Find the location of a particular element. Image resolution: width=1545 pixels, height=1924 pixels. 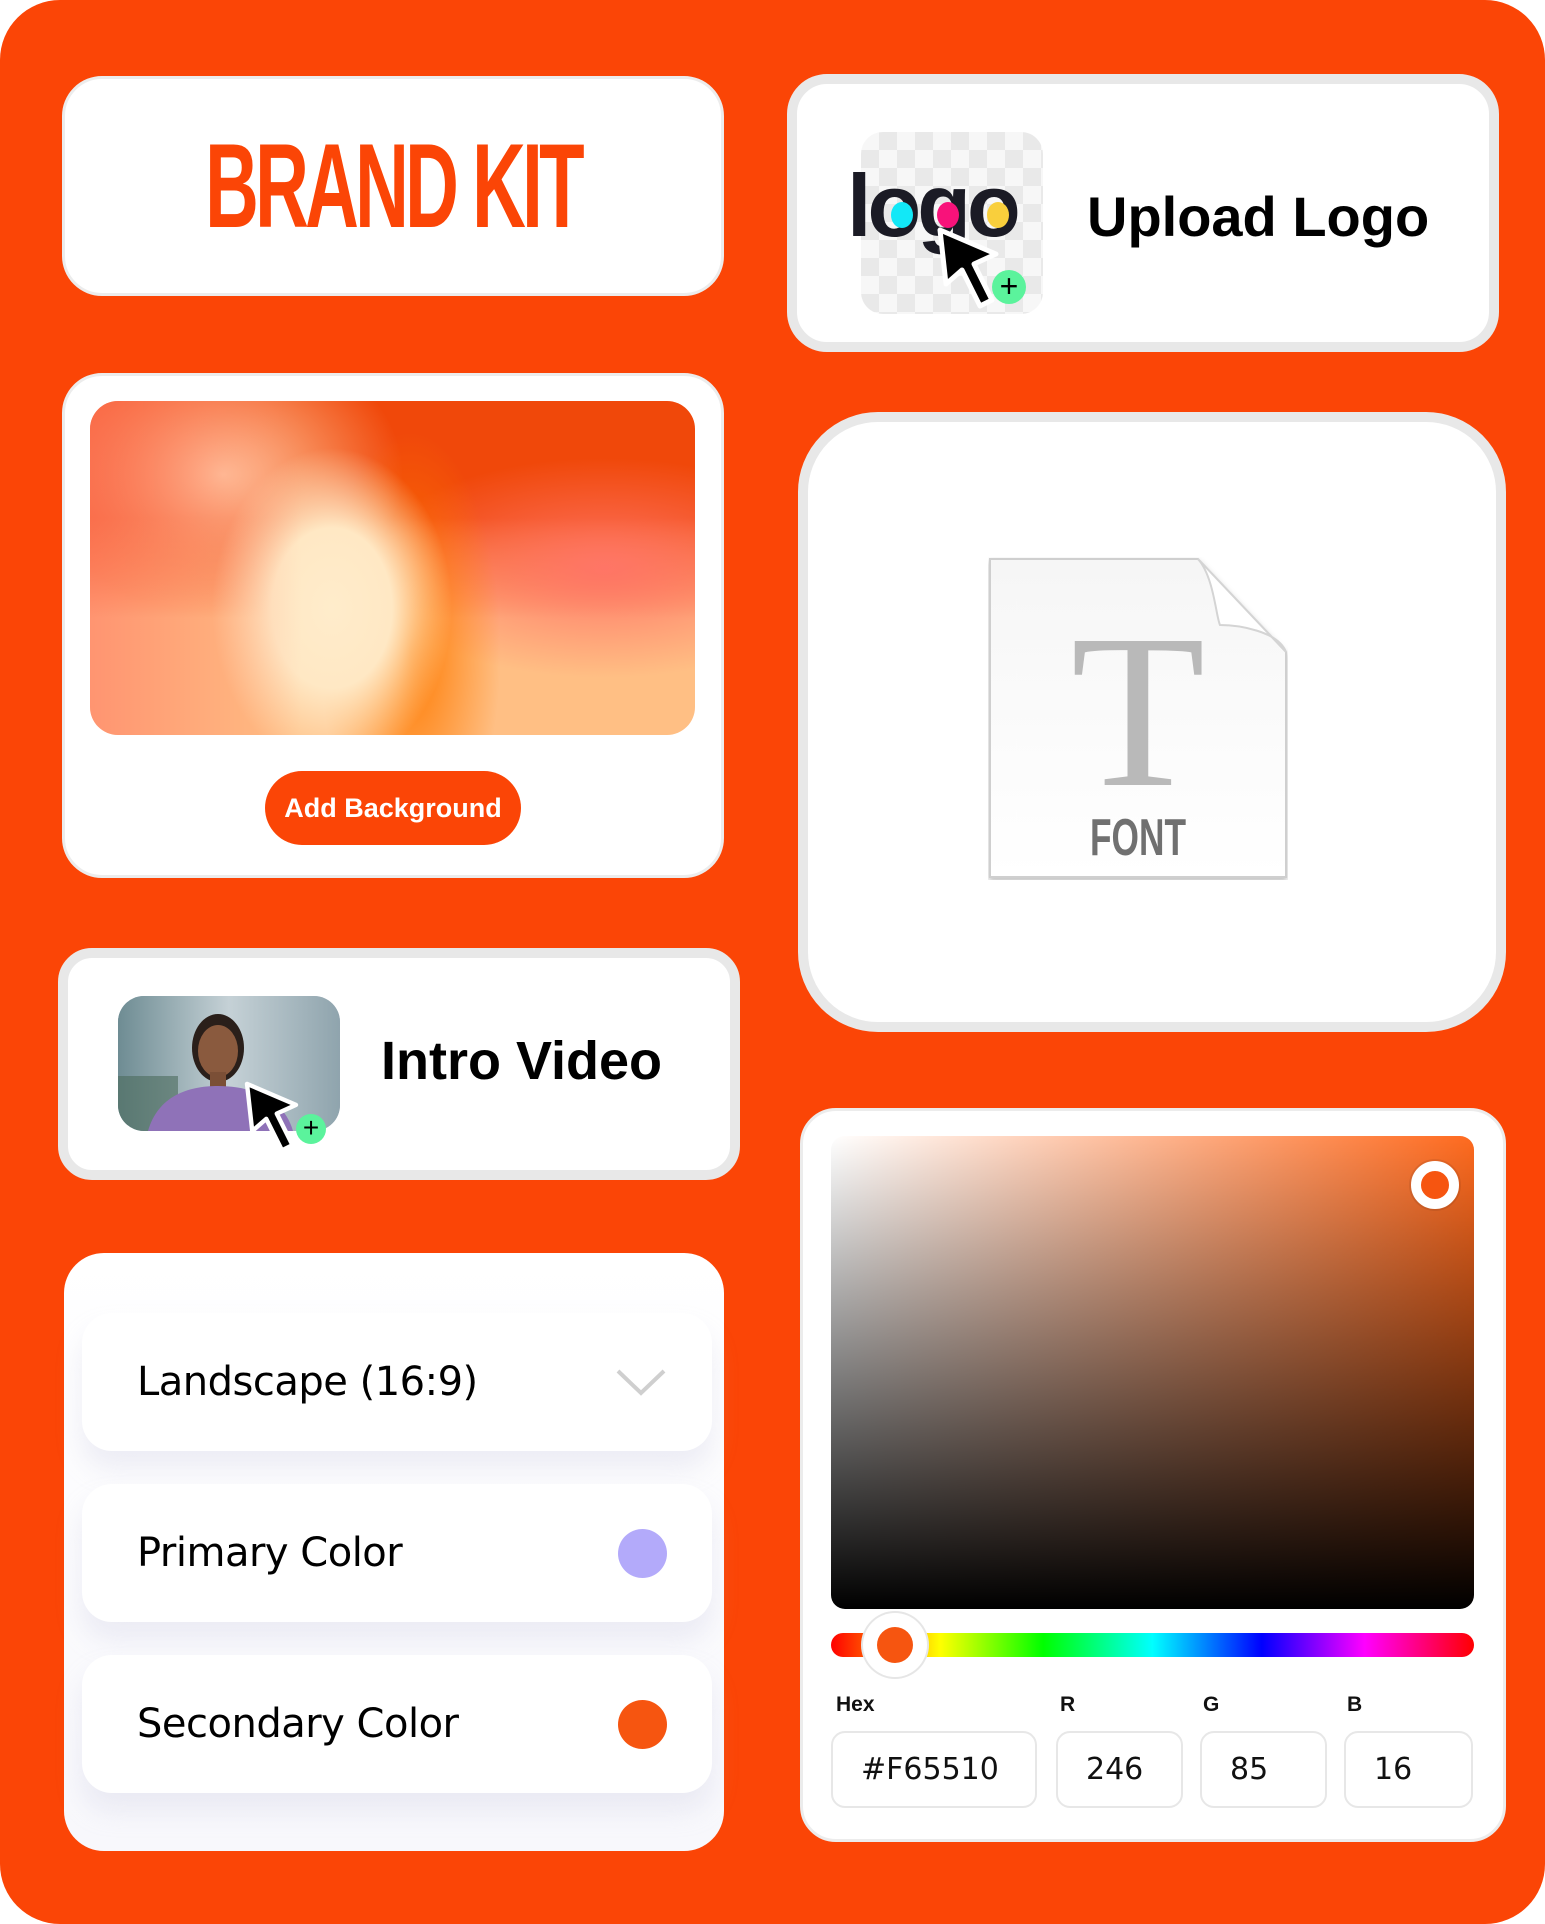

logo-dot-cyan is located at coordinates (902, 215).